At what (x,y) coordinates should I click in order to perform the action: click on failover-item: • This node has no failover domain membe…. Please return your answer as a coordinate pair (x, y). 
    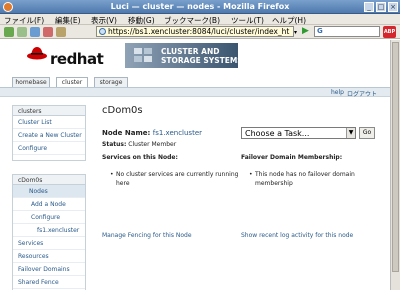
    Looking at the image, I should click on (312, 179).